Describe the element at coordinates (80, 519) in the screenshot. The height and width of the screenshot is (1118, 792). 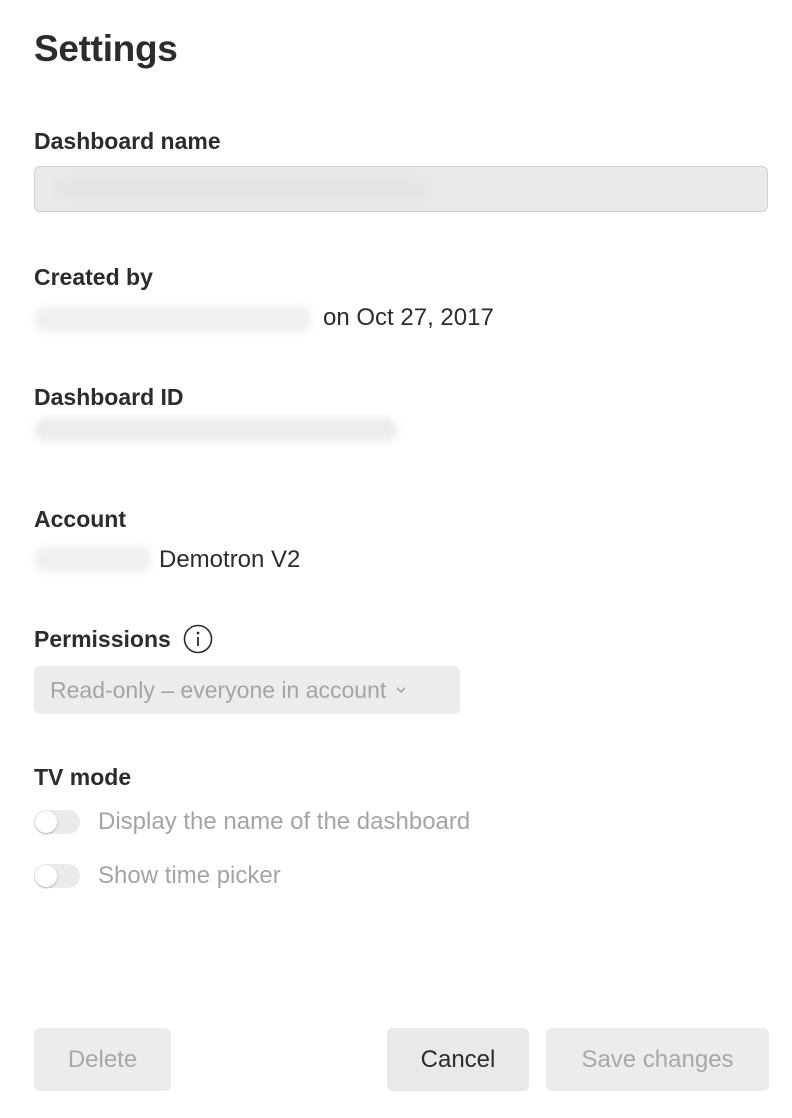
I see `account-label: Account` at that location.